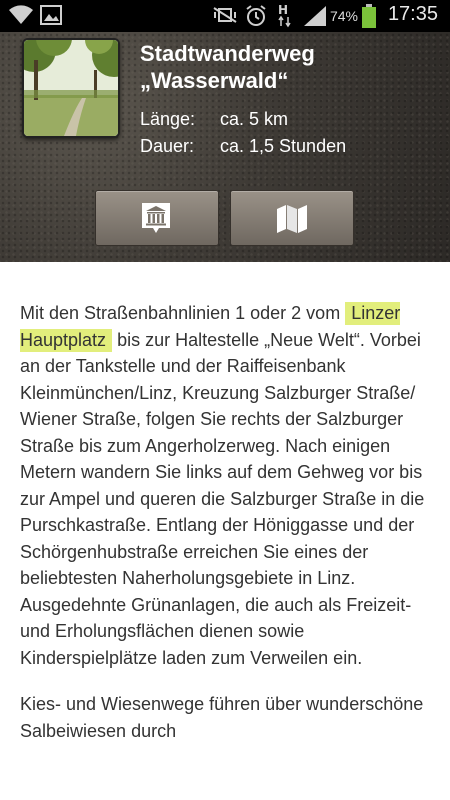 Image resolution: width=450 pixels, height=800 pixels. What do you see at coordinates (254, 119) in the screenshot?
I see `length-value: ca. 5 km` at bounding box center [254, 119].